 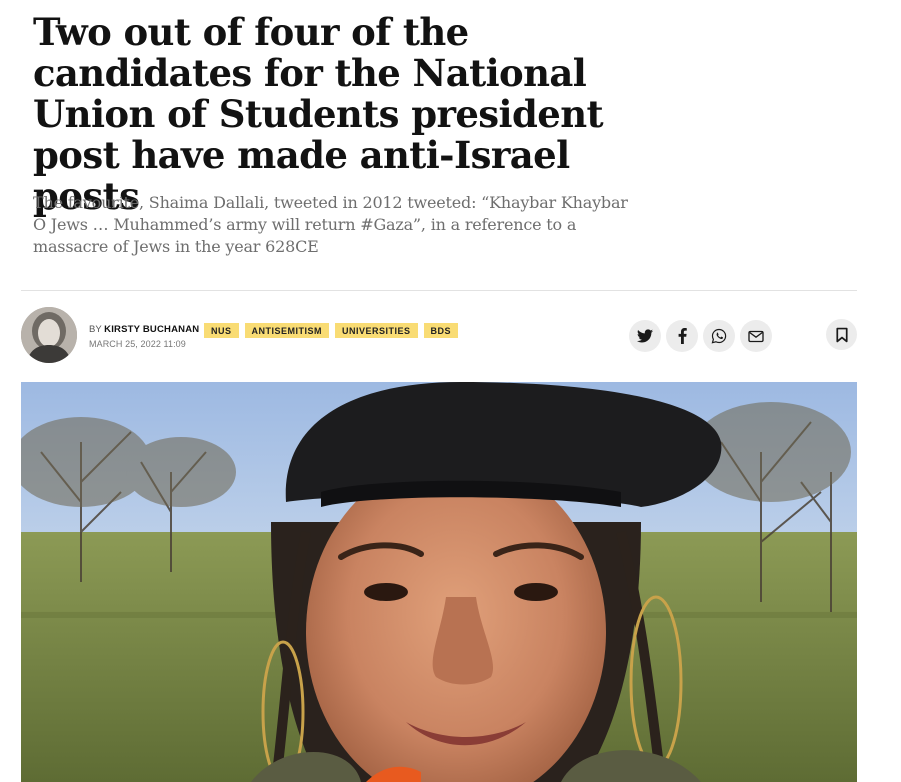 I want to click on share-facebook-button, so click(x=682, y=336).